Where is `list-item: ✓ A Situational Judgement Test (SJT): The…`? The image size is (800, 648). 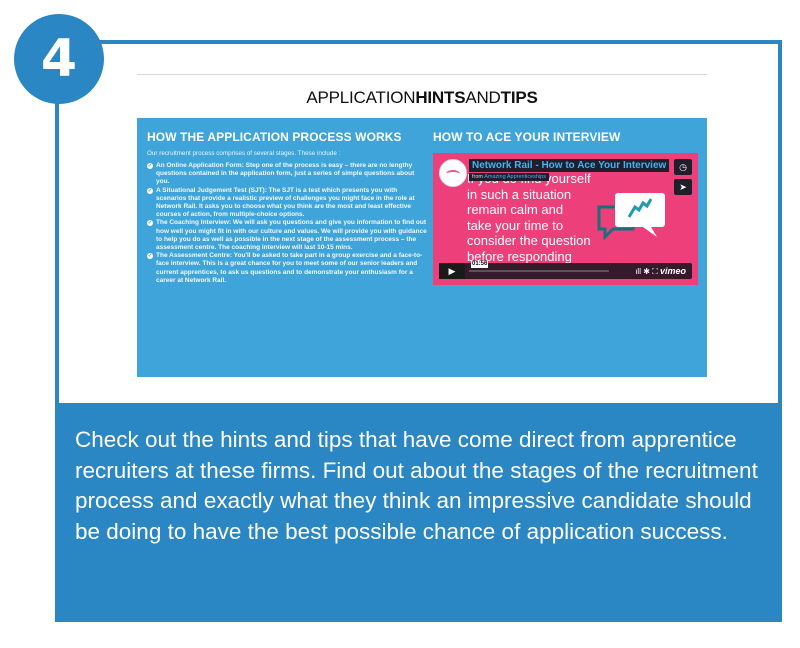
list-item: ✓ A Situational Judgement Test (SJT): The… is located at coordinates (287, 203).